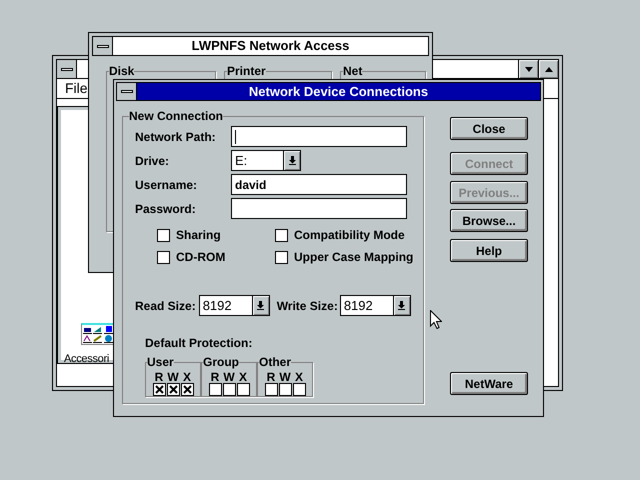 This screenshot has width=640, height=480. I want to click on minimize-button, so click(528, 69).